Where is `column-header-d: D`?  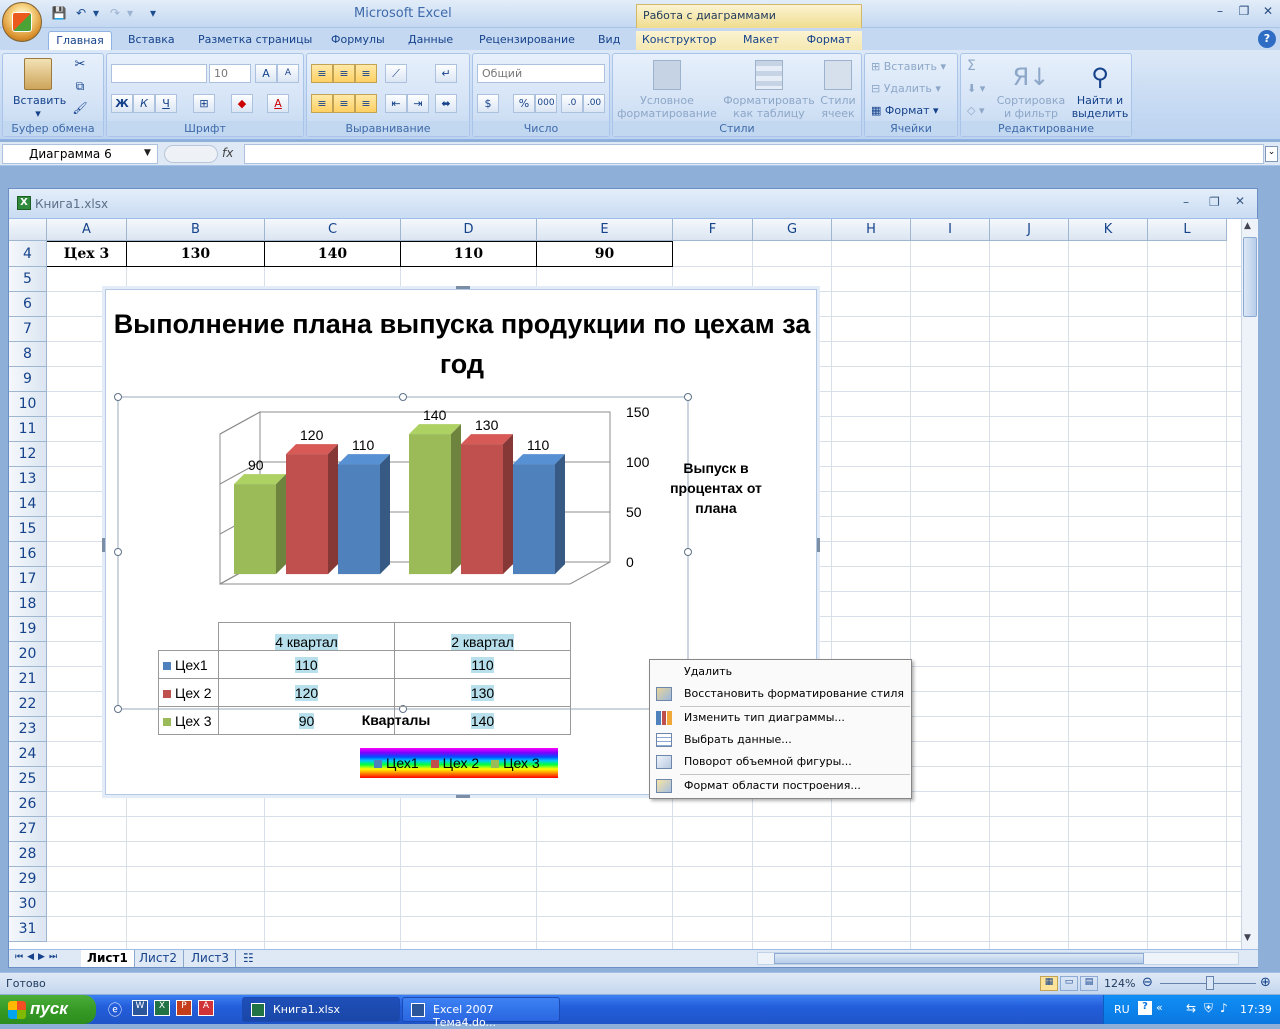
column-header-d: D is located at coordinates (469, 230).